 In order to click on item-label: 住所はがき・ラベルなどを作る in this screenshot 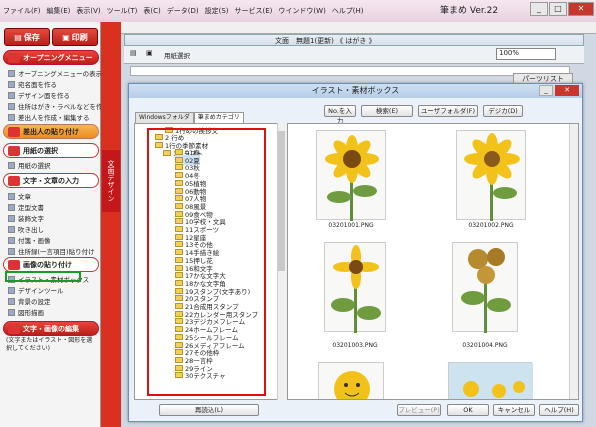, I will do `click(63, 107)`.